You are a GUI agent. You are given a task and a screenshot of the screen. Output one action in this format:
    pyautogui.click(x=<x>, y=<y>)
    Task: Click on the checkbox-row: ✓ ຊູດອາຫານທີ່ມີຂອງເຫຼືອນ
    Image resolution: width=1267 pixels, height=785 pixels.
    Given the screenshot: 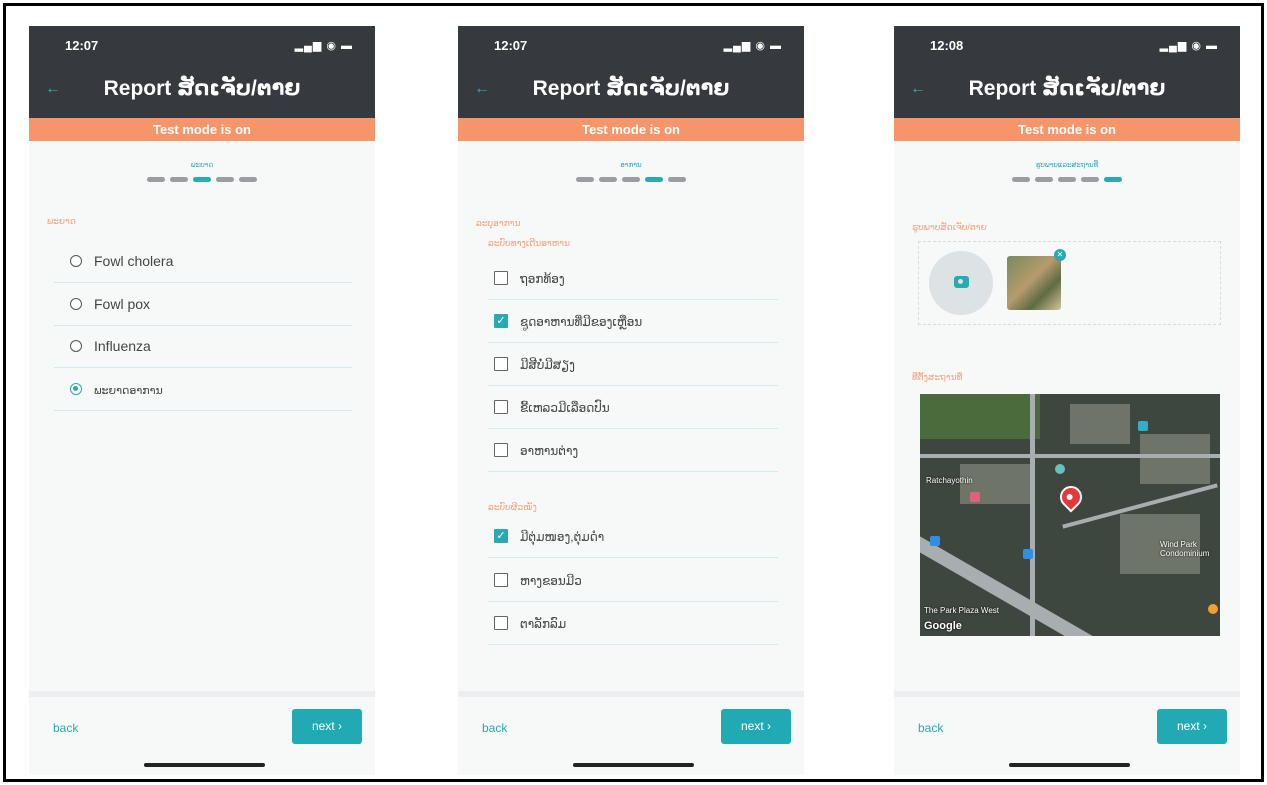 What is the action you would take?
    pyautogui.click(x=633, y=322)
    